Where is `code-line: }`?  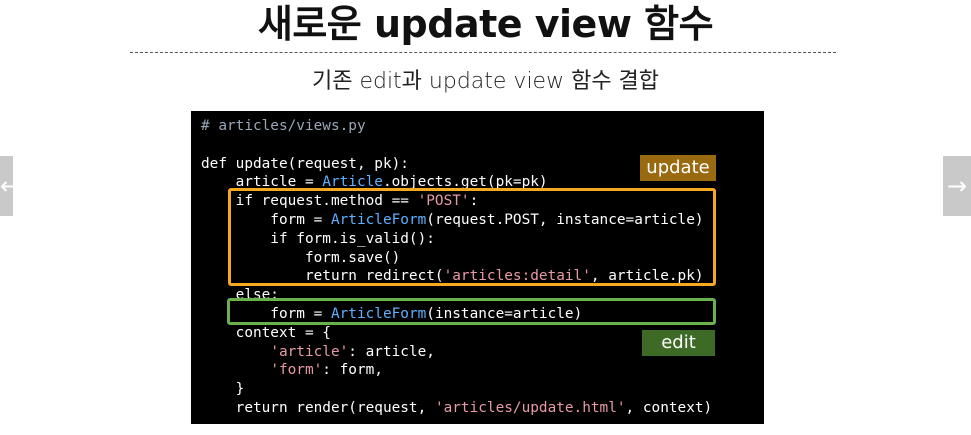 code-line: } is located at coordinates (223, 389).